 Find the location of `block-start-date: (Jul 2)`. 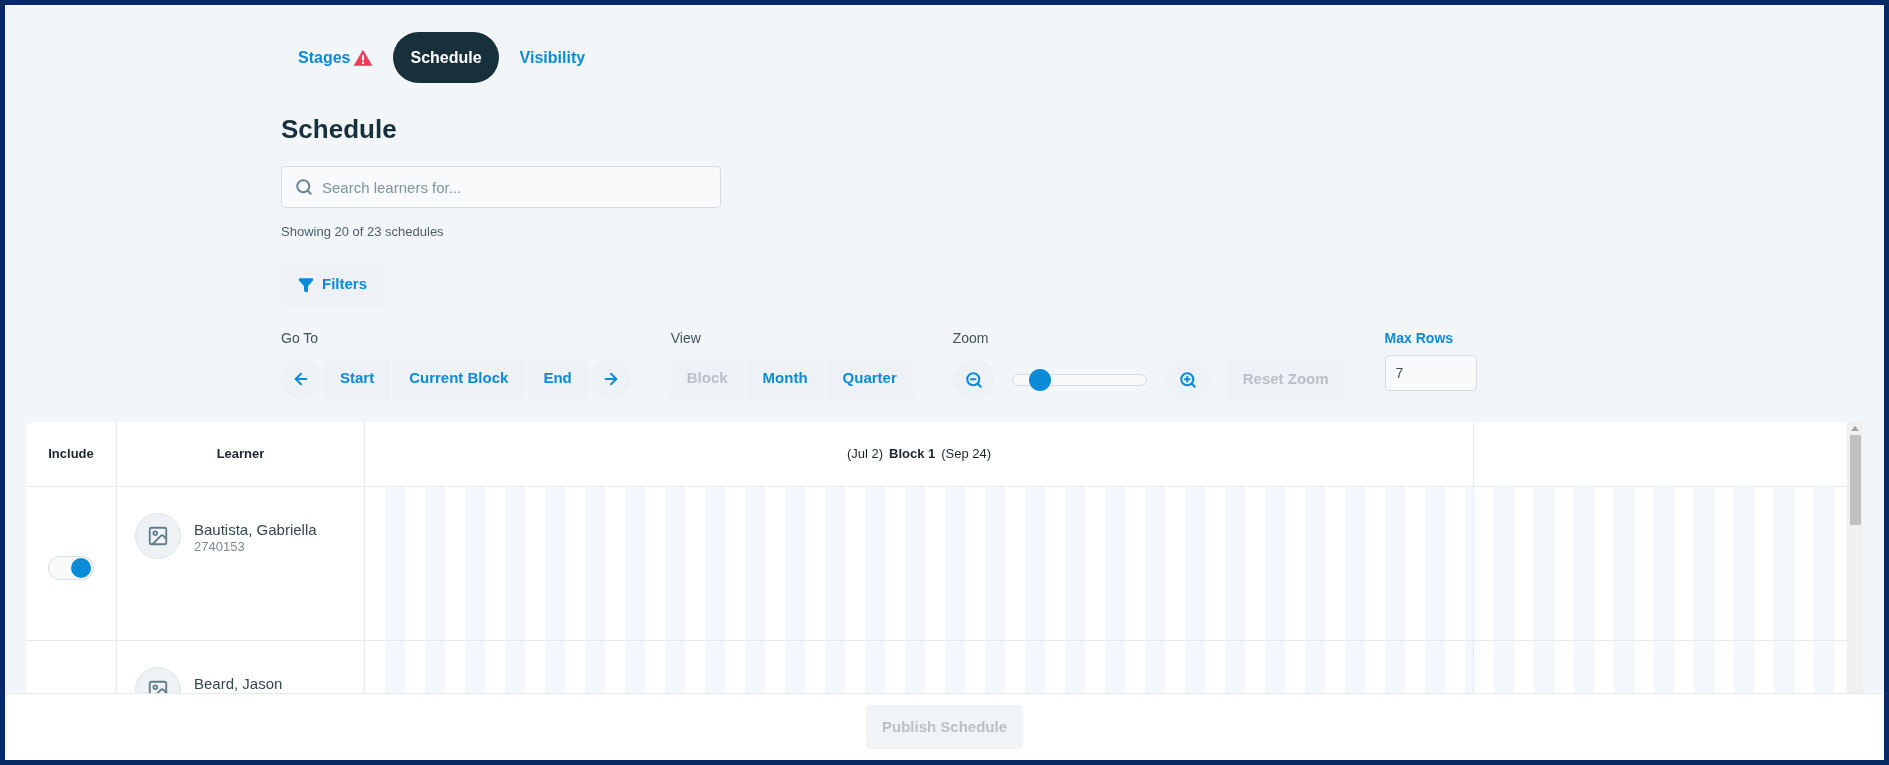

block-start-date: (Jul 2) is located at coordinates (864, 453).